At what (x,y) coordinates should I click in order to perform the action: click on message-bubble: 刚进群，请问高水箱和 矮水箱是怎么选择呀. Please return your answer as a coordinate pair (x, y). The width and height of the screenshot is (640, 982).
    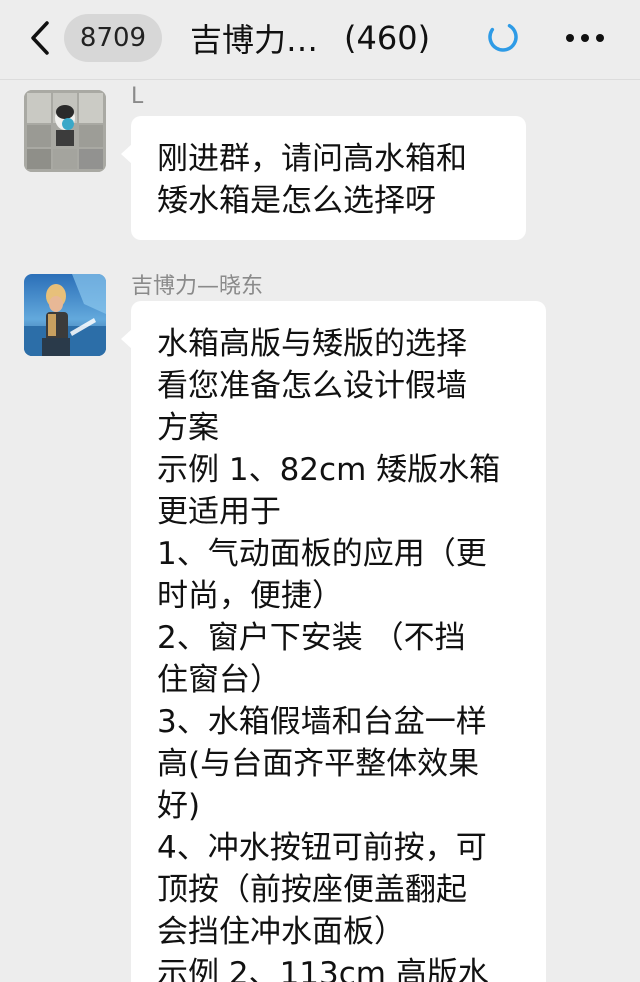
    Looking at the image, I should click on (323, 178).